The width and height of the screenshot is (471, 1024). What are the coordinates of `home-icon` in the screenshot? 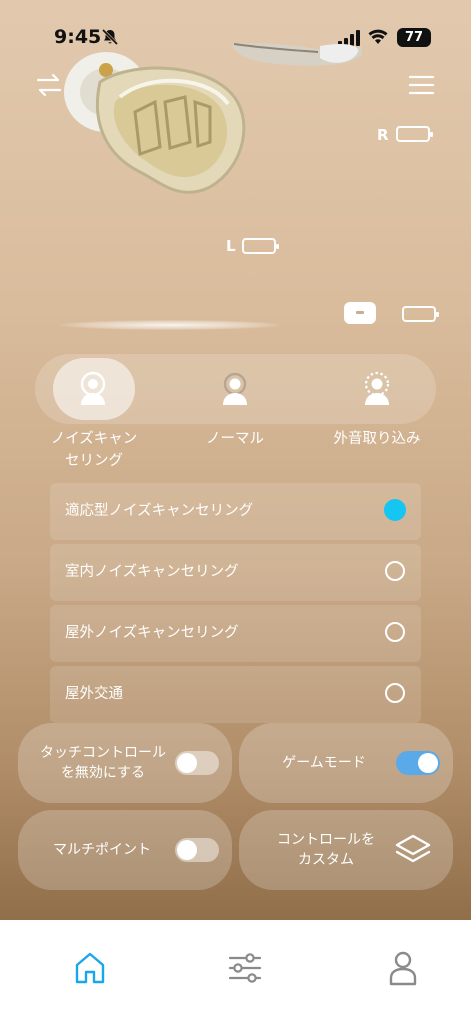 It's located at (90, 968).